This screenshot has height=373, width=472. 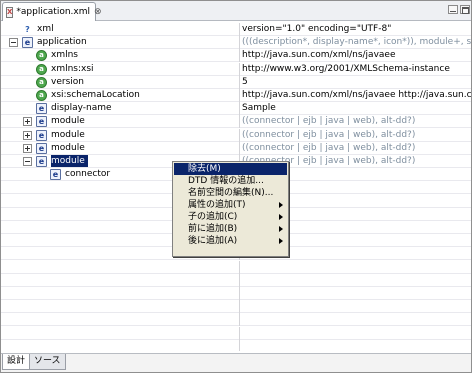 I want to click on context-menu-item-label: 属性の追加(T), so click(x=217, y=205).